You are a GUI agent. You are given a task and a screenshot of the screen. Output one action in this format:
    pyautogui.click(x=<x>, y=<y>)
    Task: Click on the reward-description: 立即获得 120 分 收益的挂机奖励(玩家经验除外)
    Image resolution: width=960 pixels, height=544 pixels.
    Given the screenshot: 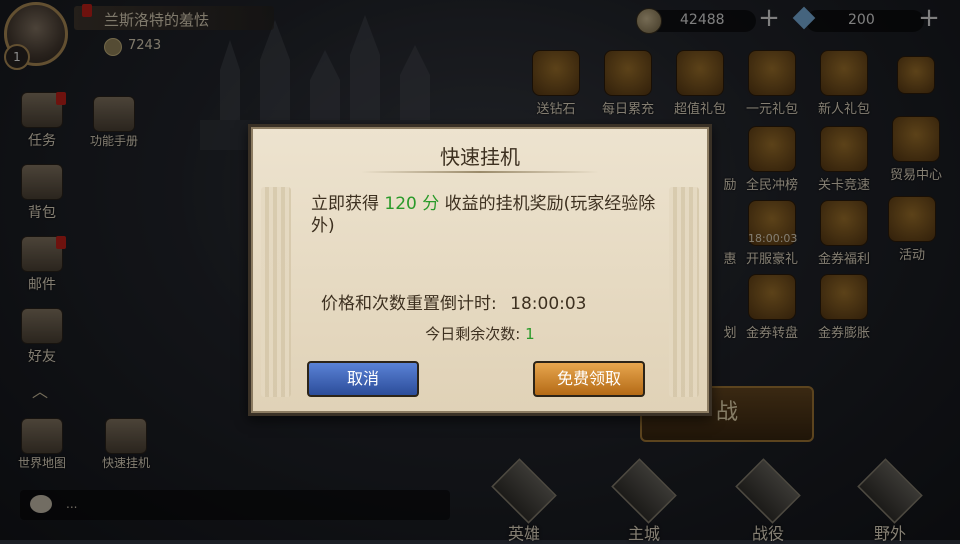 What is the action you would take?
    pyautogui.click(x=487, y=215)
    